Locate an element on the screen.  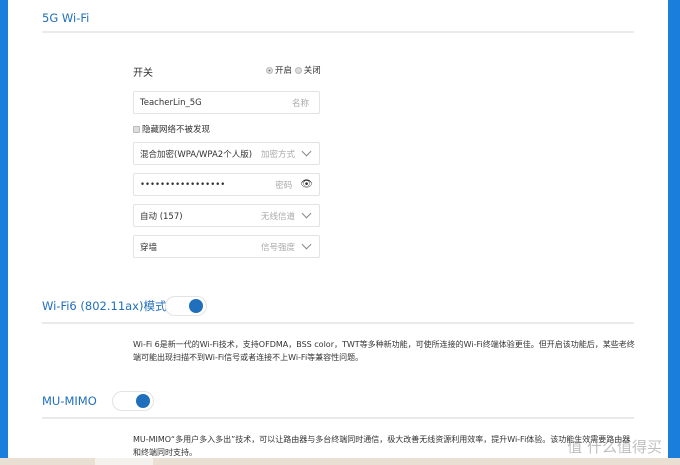
watermark: 值 什么值得买 is located at coordinates (614, 447).